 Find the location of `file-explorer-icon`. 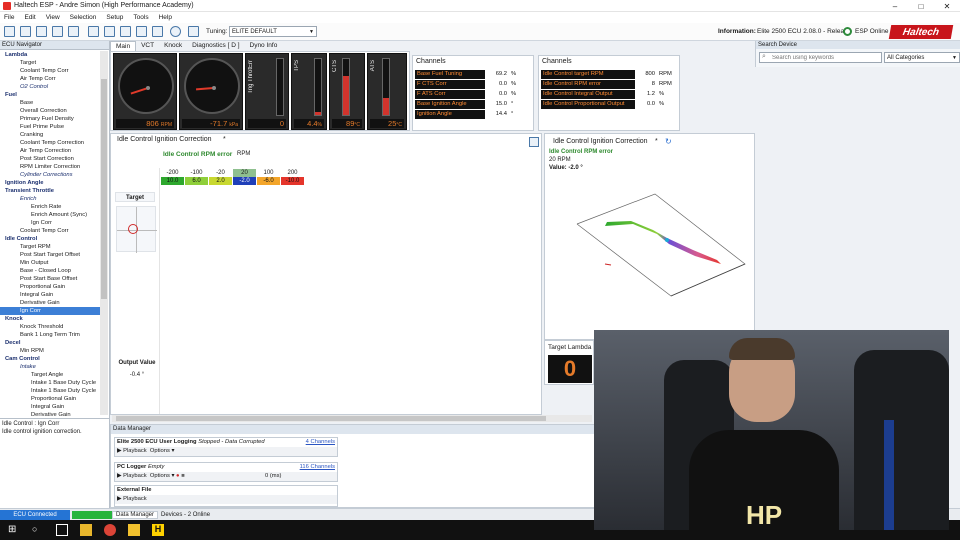

file-explorer-icon is located at coordinates (86, 530).